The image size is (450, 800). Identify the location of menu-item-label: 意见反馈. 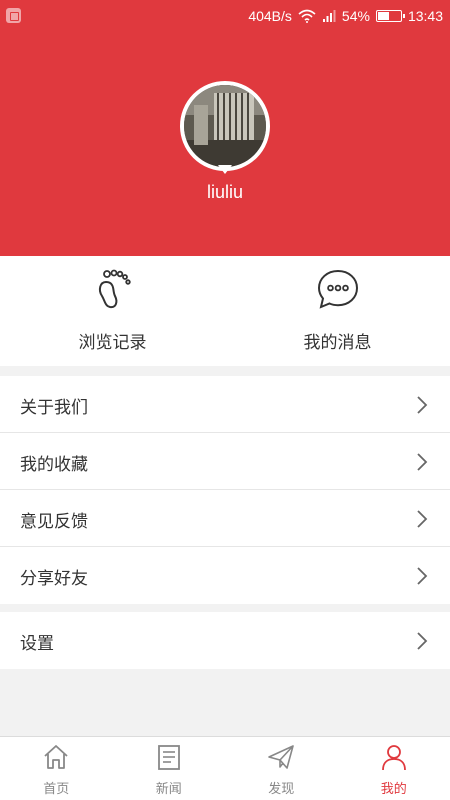
(54, 522).